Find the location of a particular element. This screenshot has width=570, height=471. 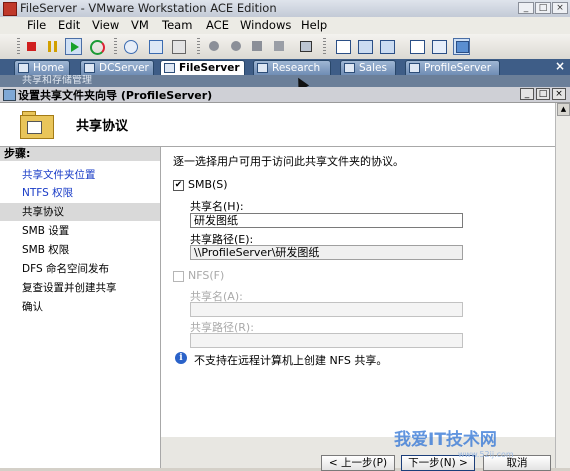

vertical-scrollbar: ▲ is located at coordinates (562, 285).